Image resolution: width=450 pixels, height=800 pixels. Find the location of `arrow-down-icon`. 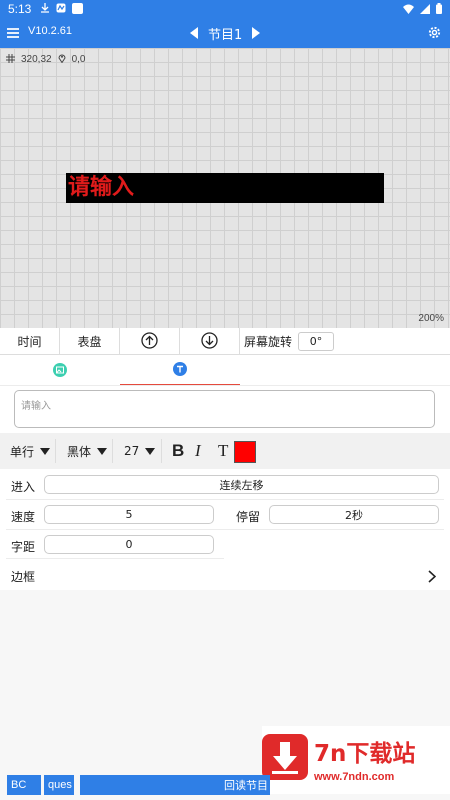

arrow-down-icon is located at coordinates (209, 341).